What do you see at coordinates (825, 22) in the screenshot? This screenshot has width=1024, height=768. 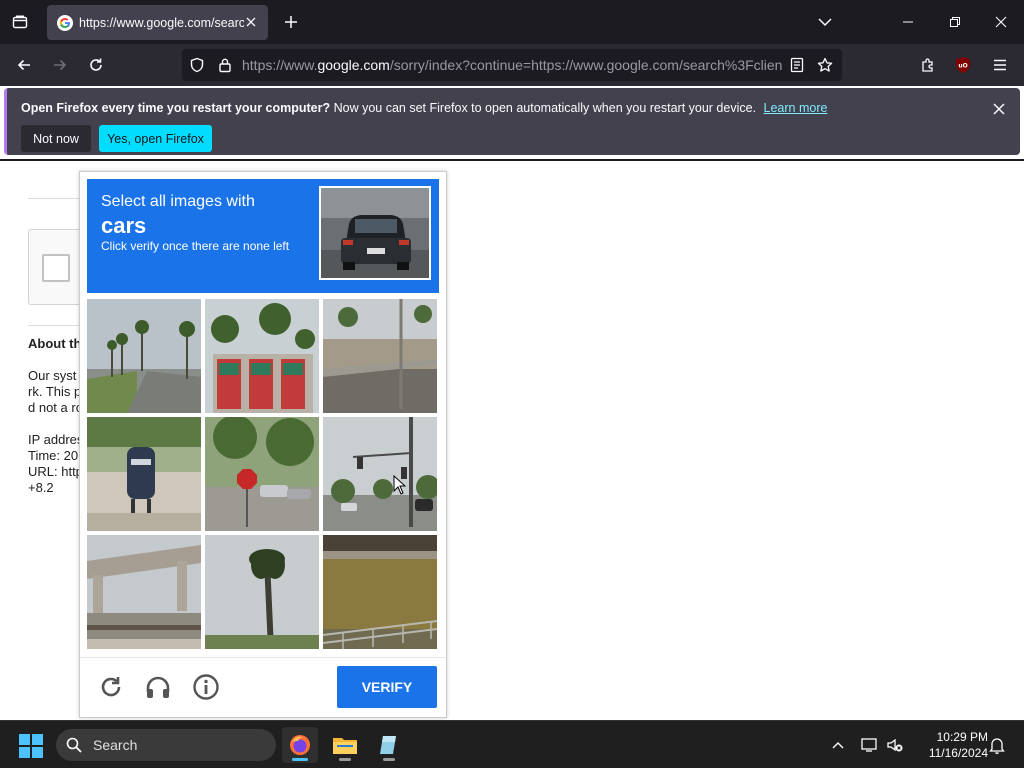 I see `list-all-tabs-icon` at bounding box center [825, 22].